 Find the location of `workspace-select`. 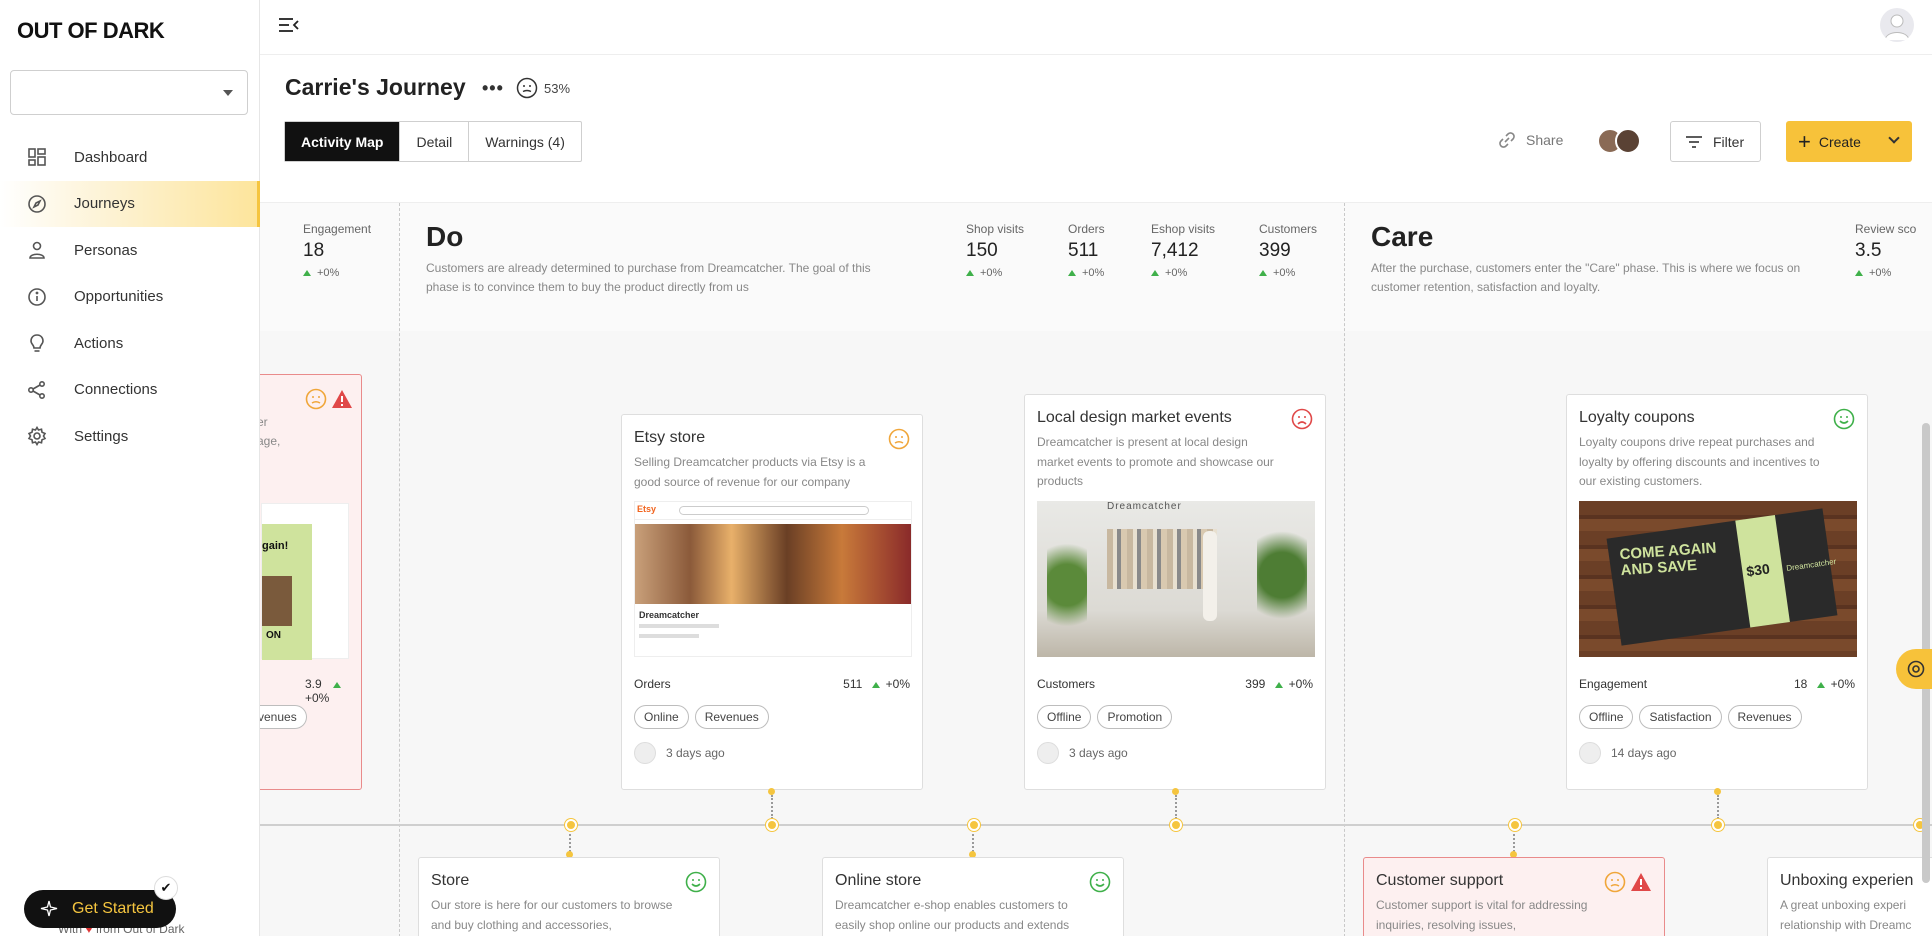

workspace-select is located at coordinates (129, 92).